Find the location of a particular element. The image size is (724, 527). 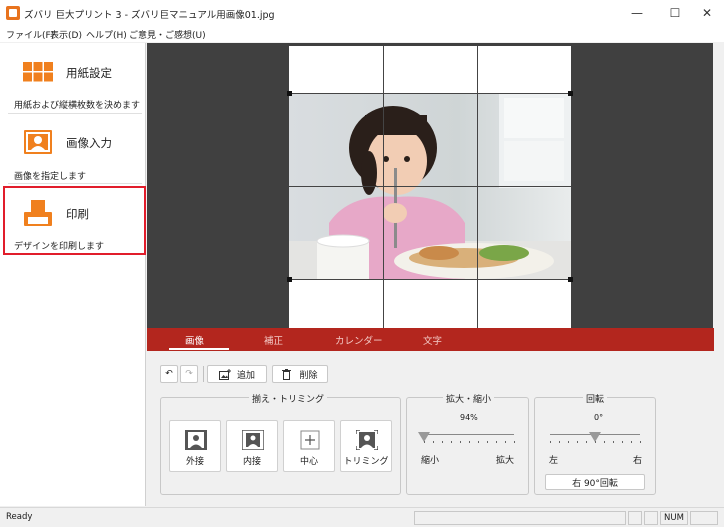

rotate-ticks is located at coordinates (595, 442).